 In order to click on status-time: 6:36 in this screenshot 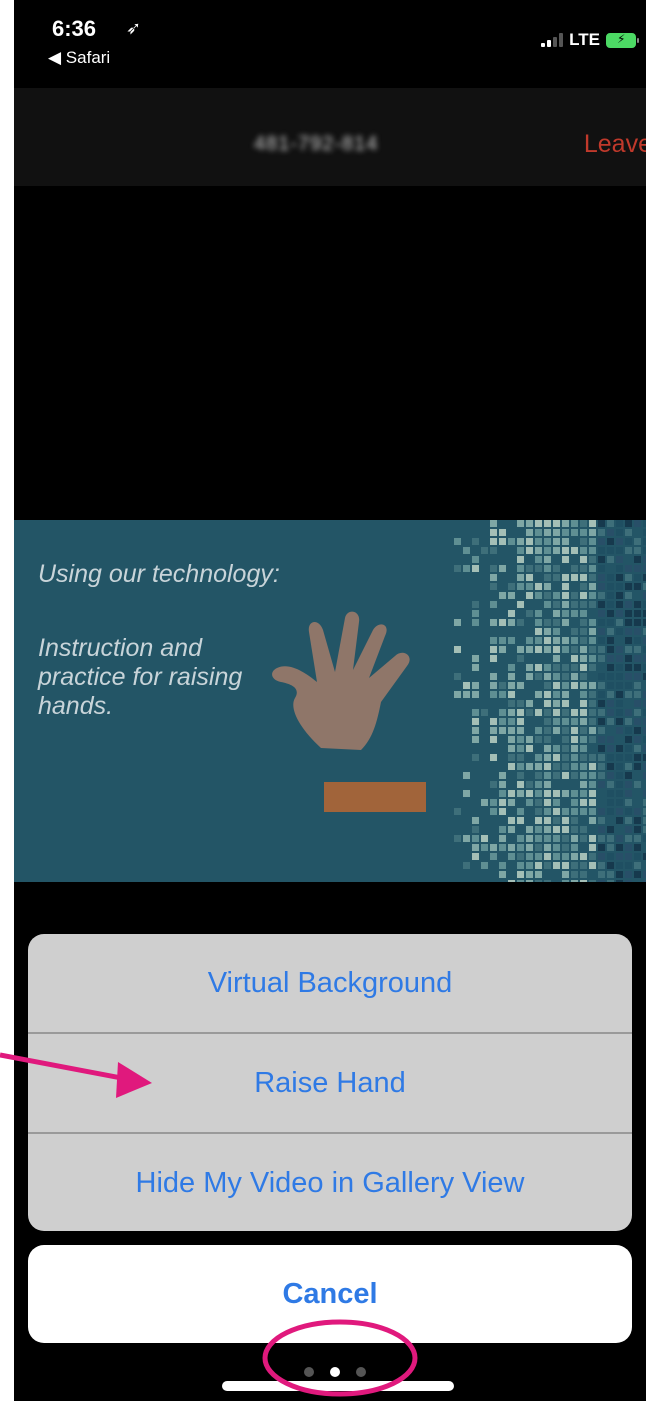, I will do `click(74, 28)`.